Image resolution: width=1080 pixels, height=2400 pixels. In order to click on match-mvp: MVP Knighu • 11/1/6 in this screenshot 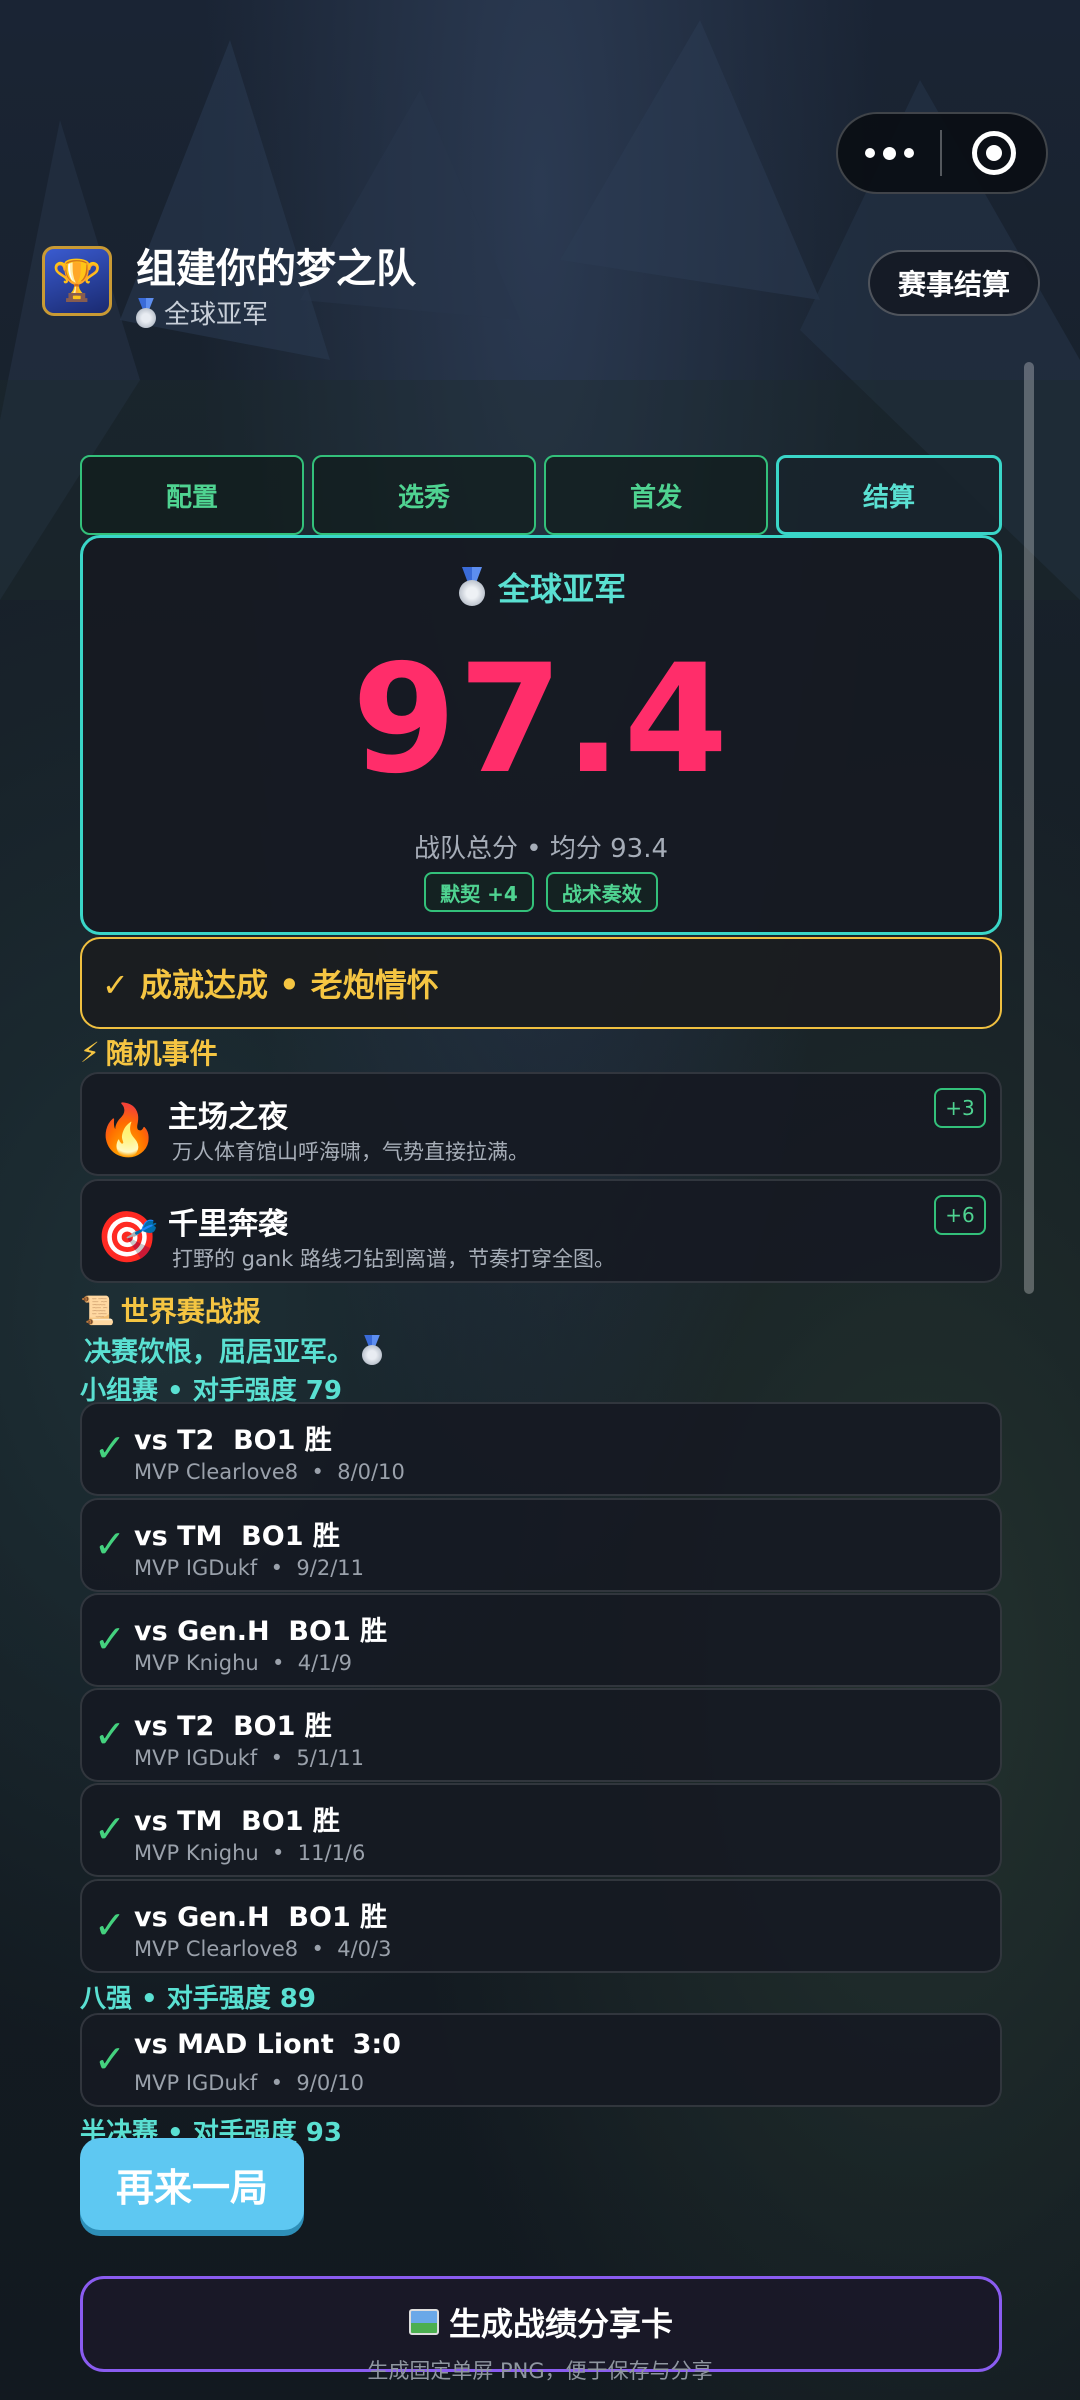, I will do `click(250, 1853)`.